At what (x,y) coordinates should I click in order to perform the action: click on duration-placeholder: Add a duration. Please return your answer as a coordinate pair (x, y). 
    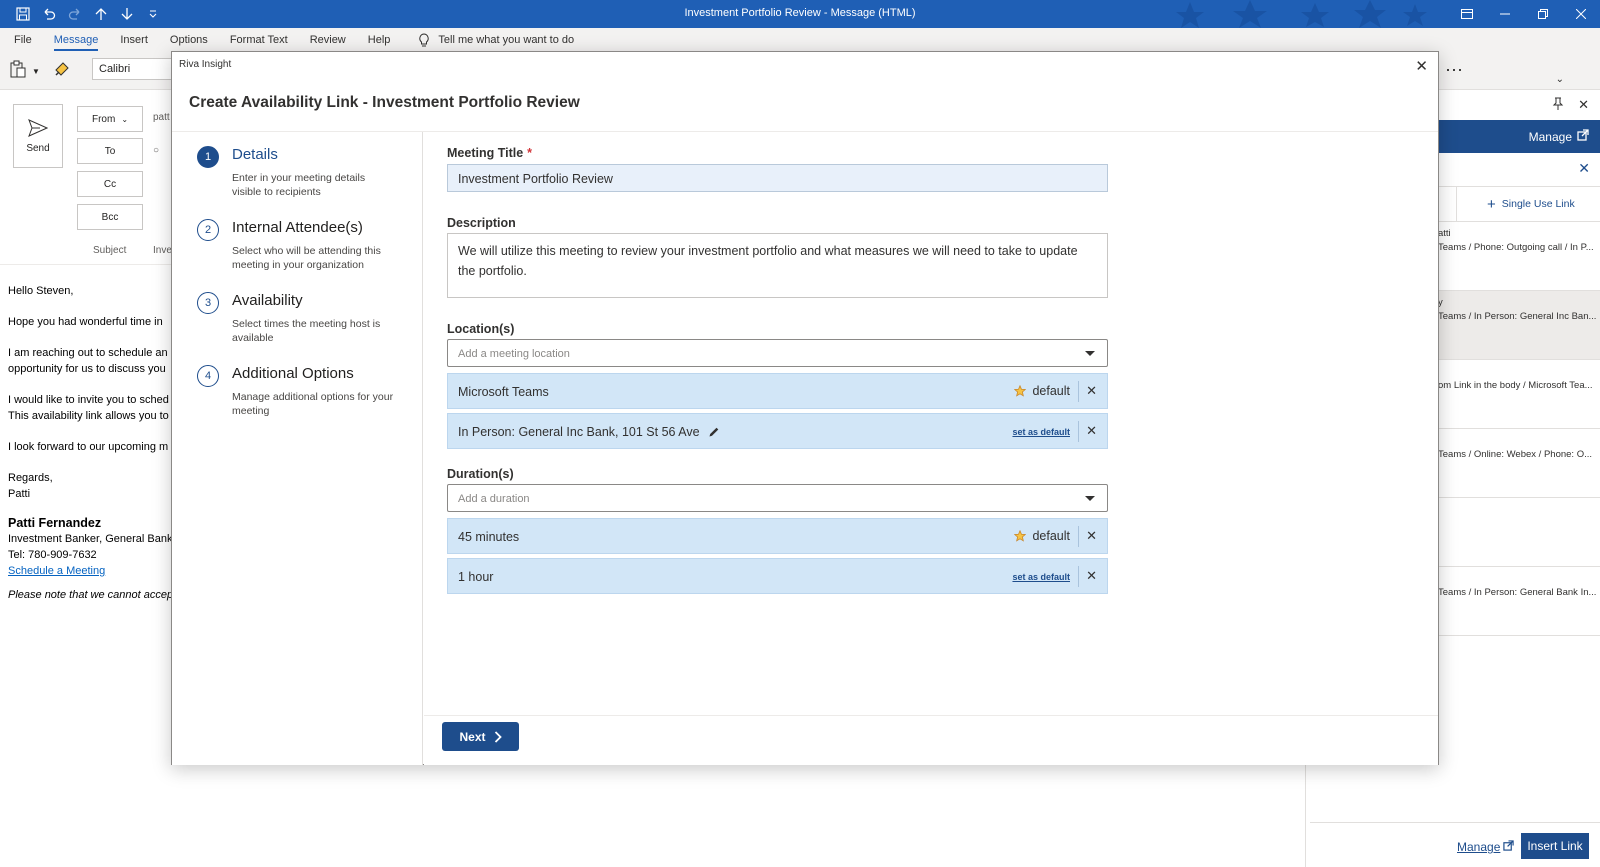
    Looking at the image, I should click on (494, 499).